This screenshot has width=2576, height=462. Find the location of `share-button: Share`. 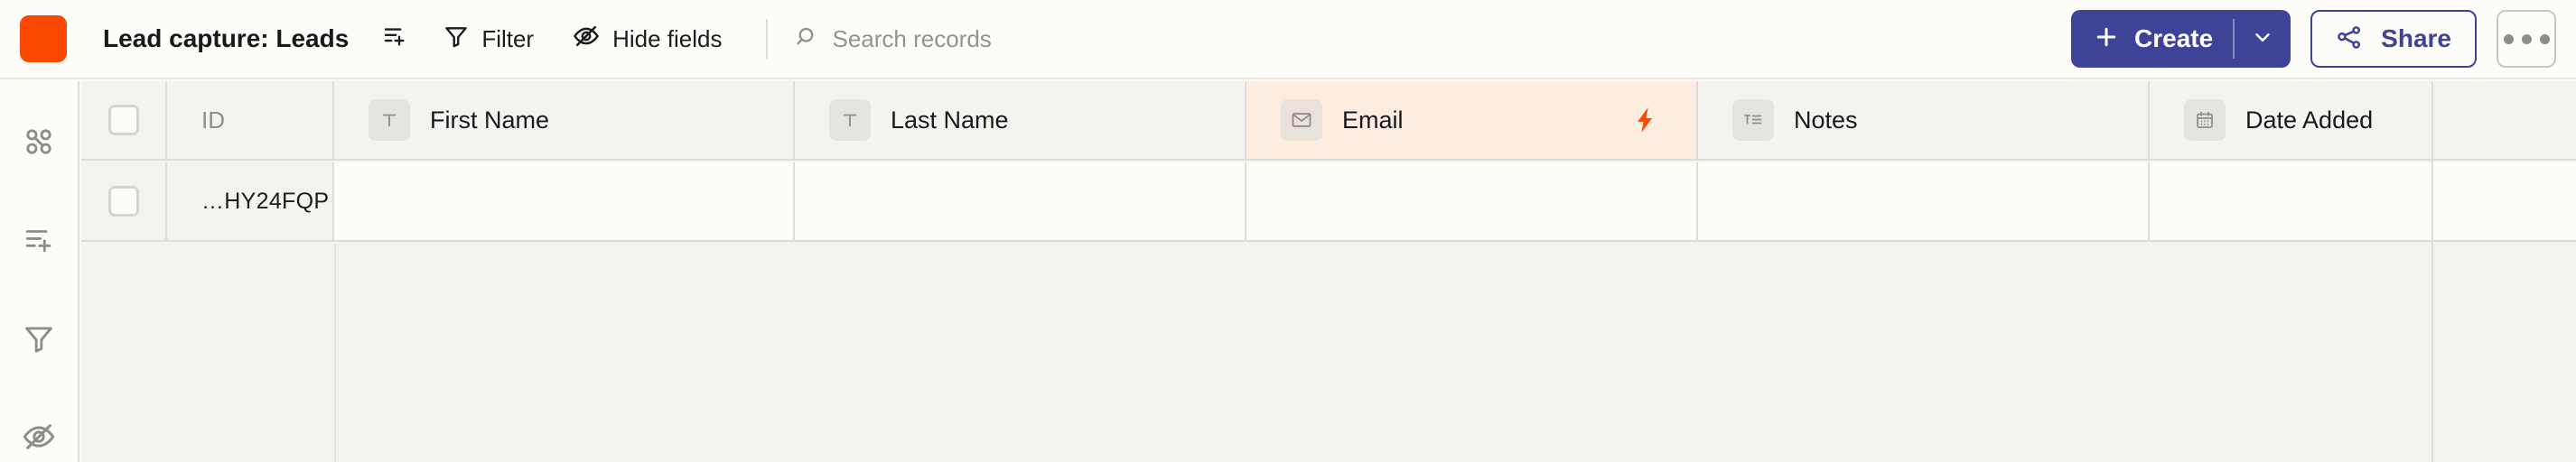

share-button: Share is located at coordinates (2393, 39).